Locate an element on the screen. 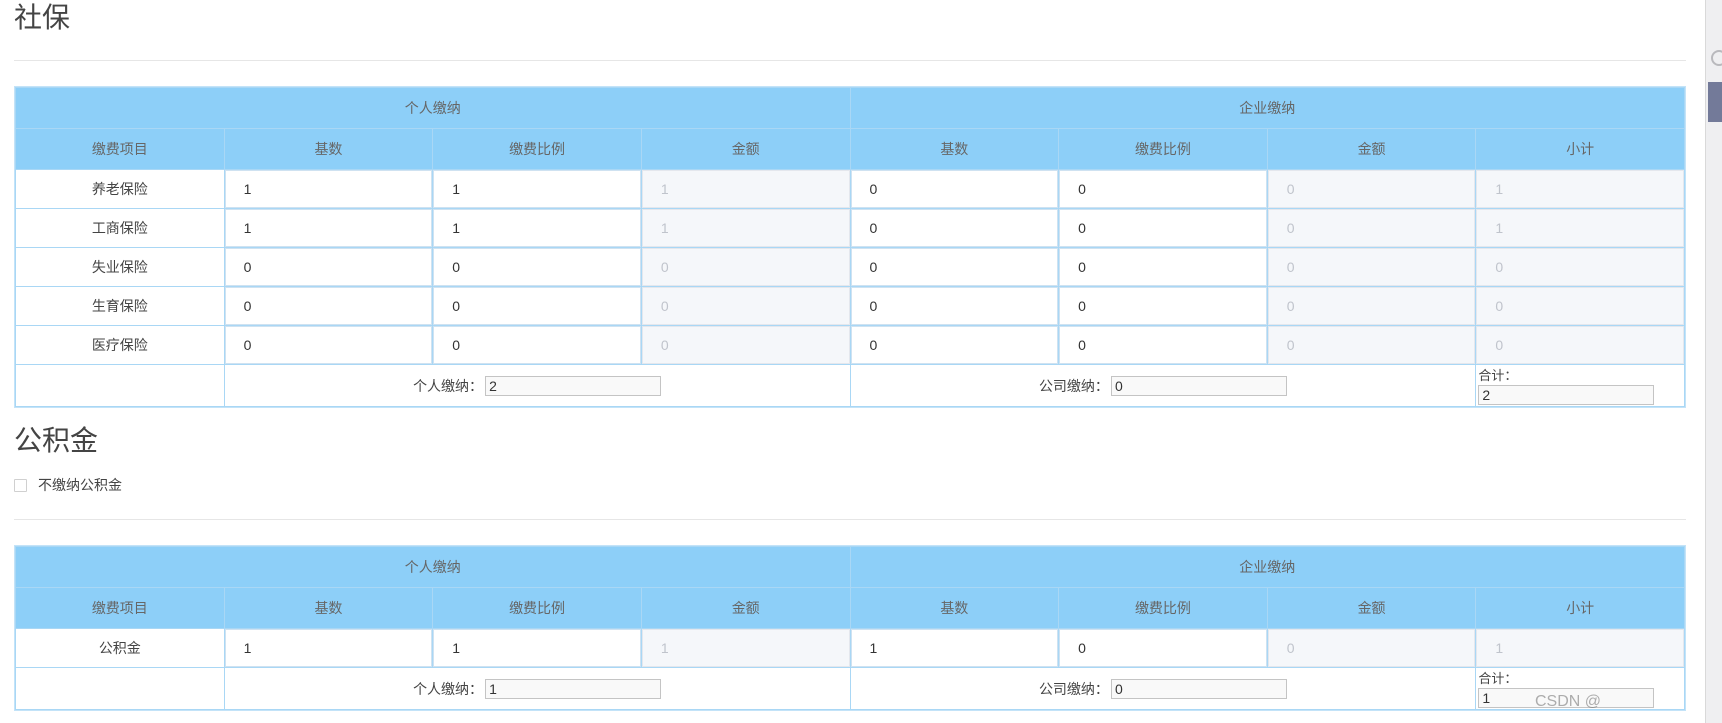 The height and width of the screenshot is (723, 1722). summary-row: 个人缴纳： 公司缴纳： 合计： is located at coordinates (850, 688).